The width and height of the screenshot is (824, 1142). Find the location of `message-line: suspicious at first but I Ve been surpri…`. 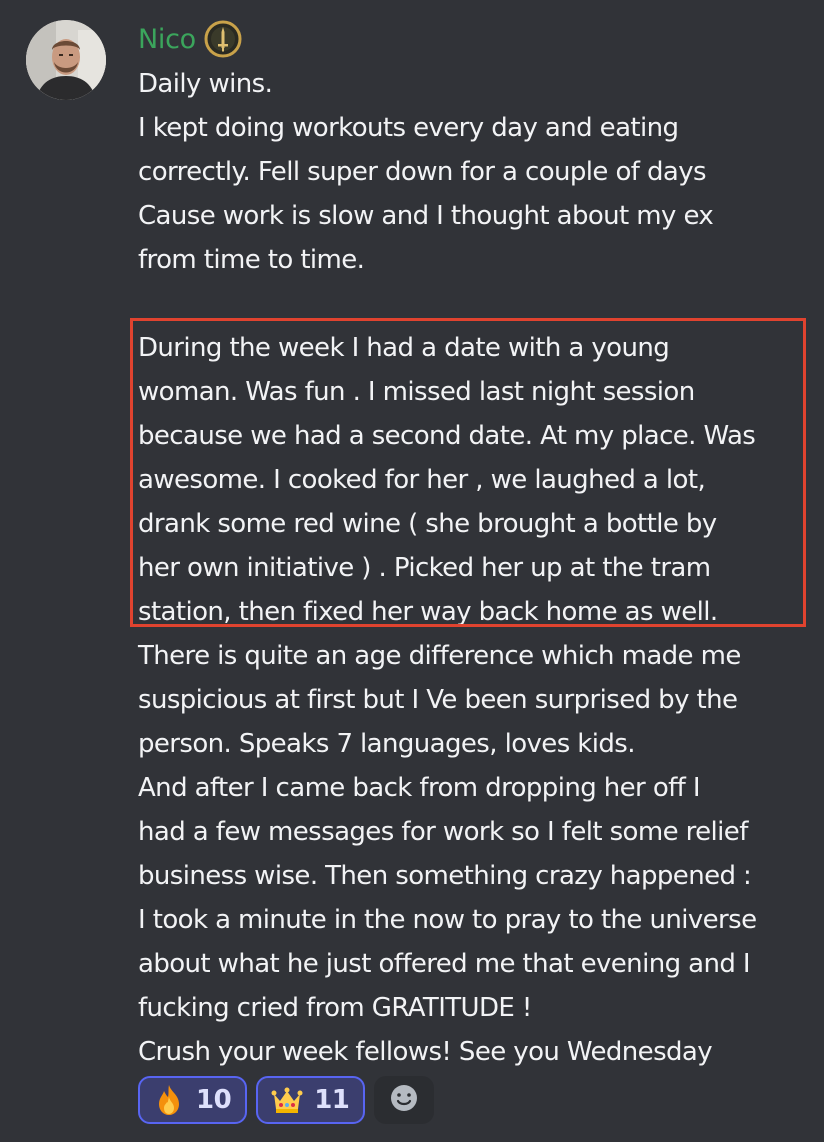

message-line: suspicious at first but I Ve been surpri… is located at coordinates (438, 700).